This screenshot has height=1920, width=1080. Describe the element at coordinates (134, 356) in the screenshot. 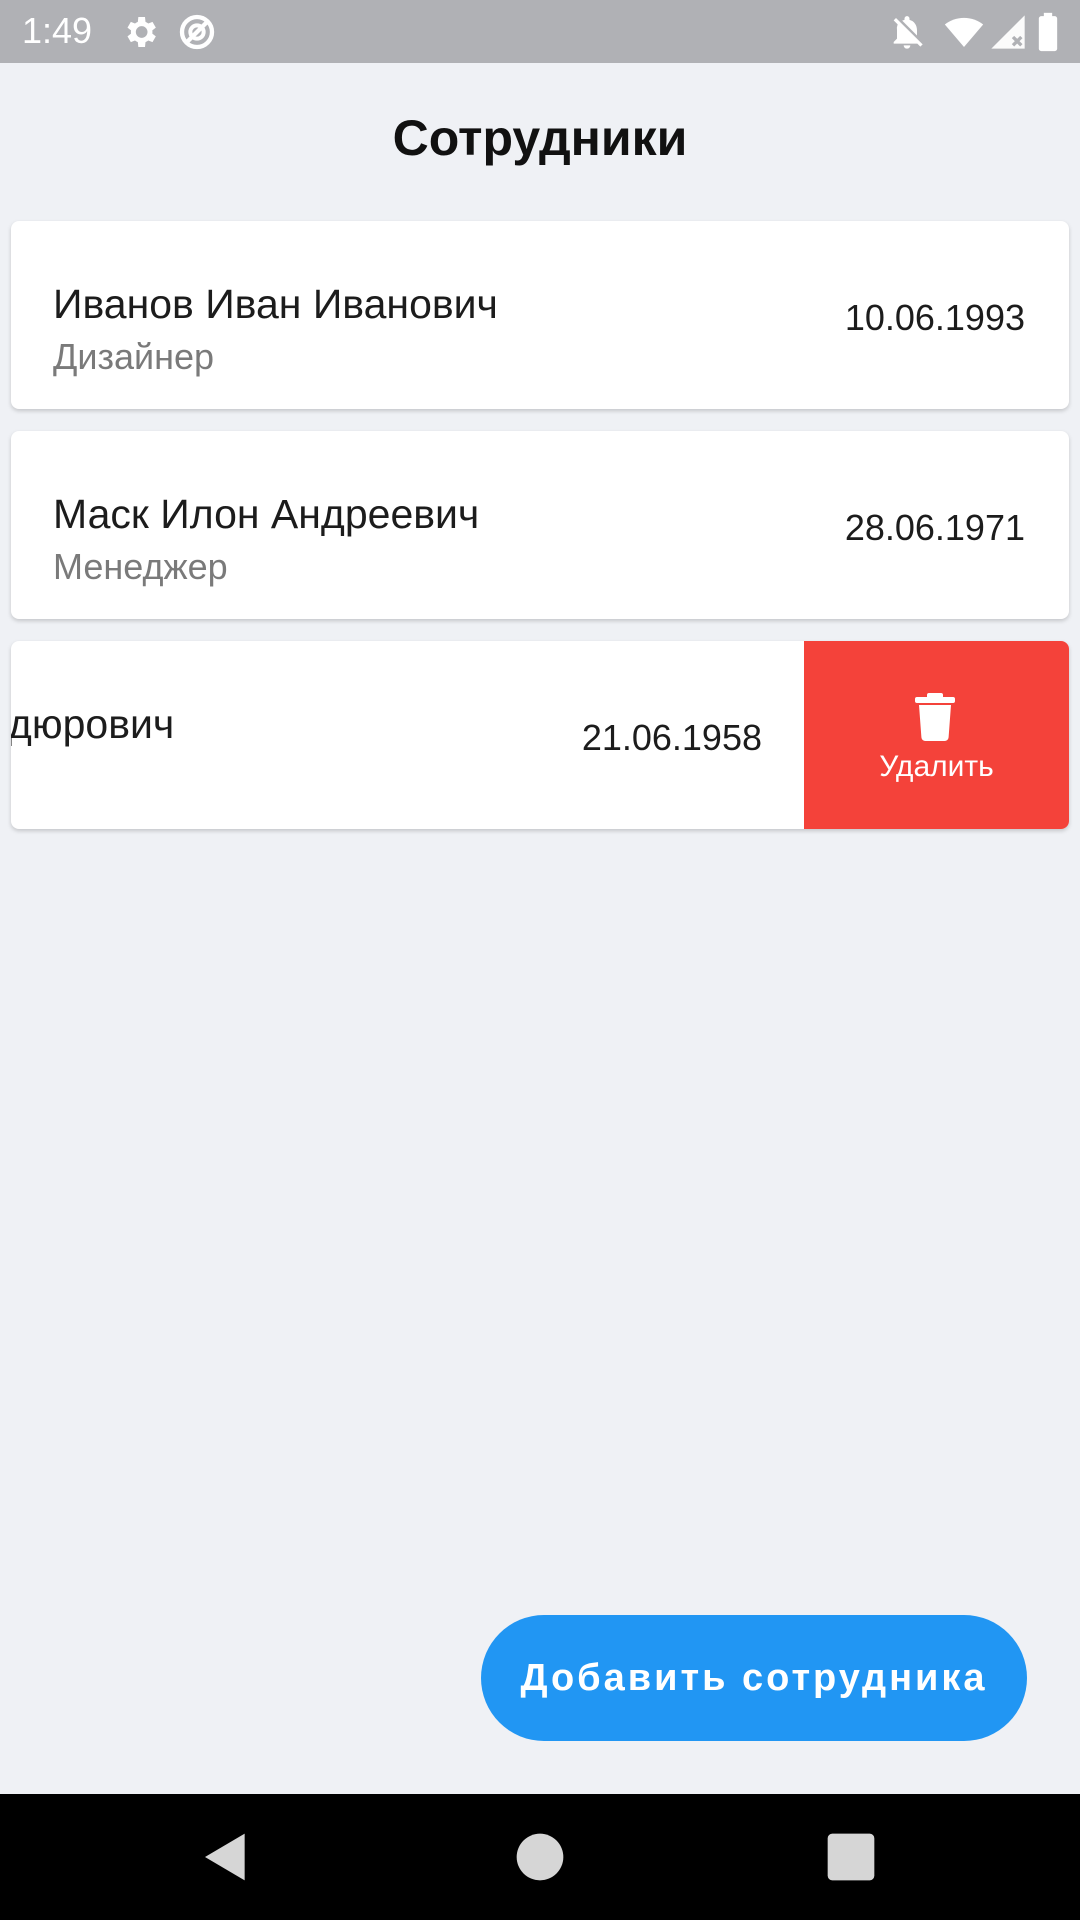

I see `employee-role: Дизайнер` at that location.